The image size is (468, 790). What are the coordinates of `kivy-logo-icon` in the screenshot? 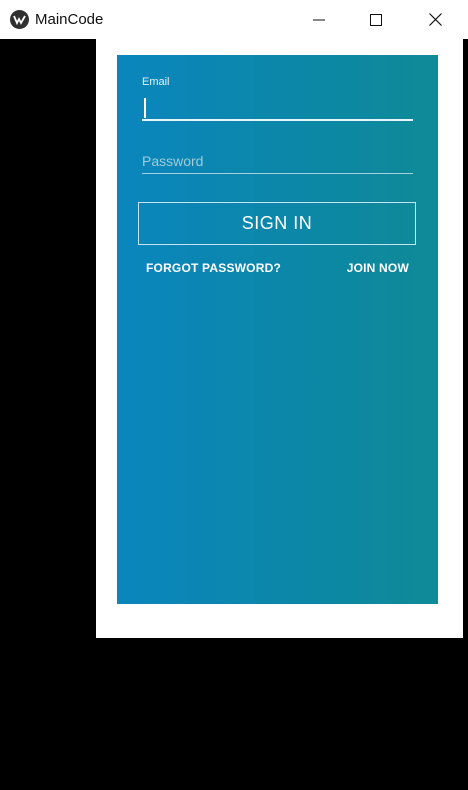 It's located at (19, 19).